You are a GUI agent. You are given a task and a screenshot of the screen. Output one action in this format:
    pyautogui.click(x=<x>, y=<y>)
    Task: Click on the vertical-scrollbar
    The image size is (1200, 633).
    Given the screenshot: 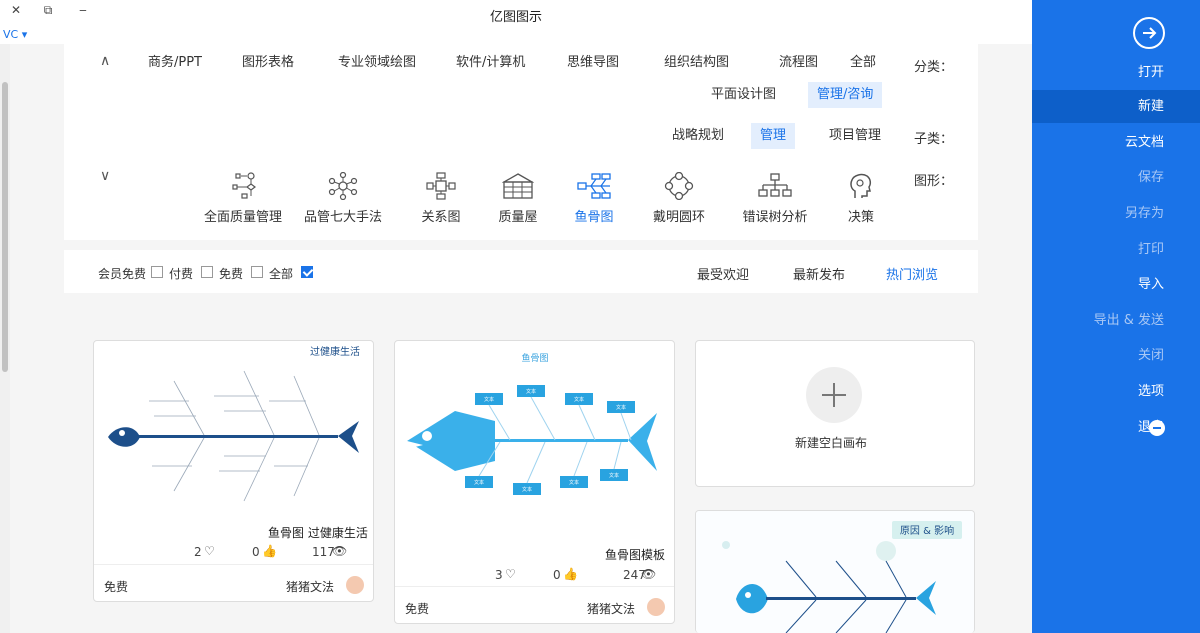 What is the action you would take?
    pyautogui.click(x=5, y=338)
    